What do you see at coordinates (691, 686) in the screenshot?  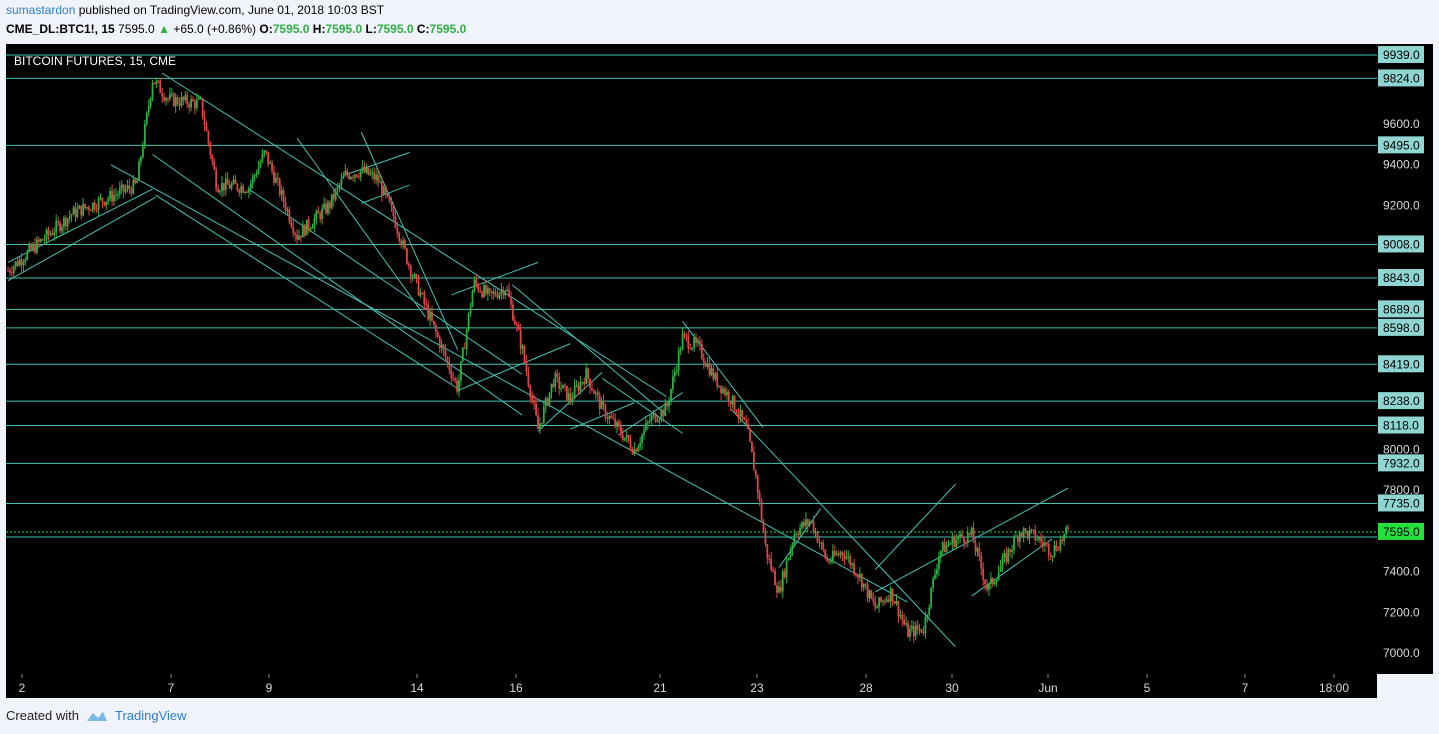 I see `time-axis` at bounding box center [691, 686].